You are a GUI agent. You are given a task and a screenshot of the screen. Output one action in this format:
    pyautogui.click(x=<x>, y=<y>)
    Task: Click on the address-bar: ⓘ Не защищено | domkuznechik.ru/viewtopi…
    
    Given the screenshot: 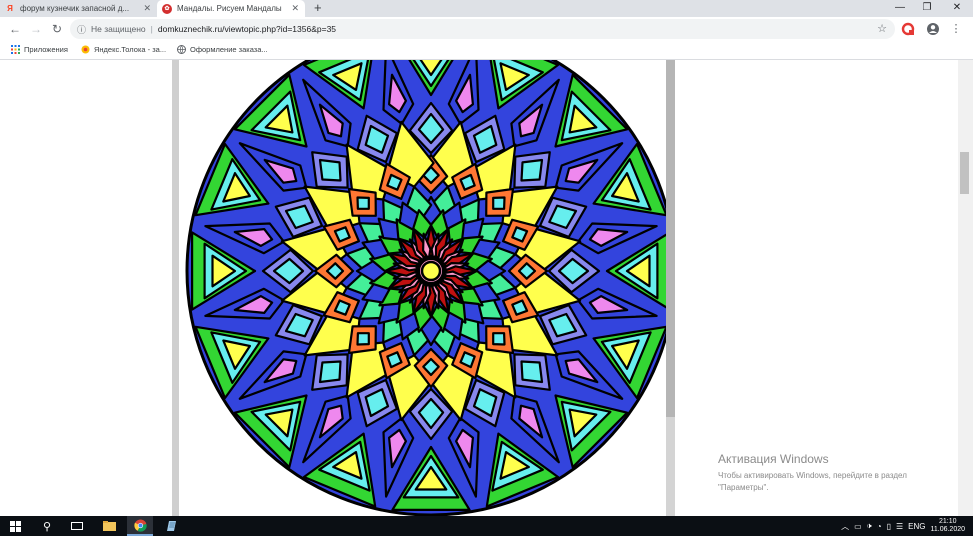 What is the action you would take?
    pyautogui.click(x=482, y=29)
    